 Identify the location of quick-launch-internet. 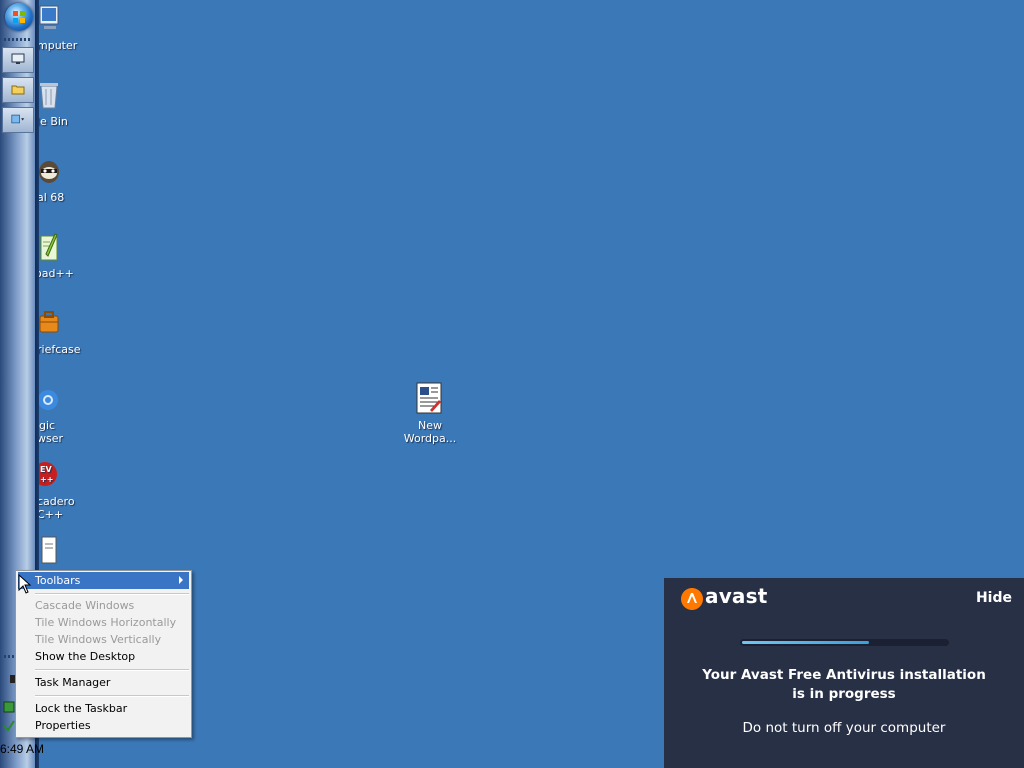
(18, 120).